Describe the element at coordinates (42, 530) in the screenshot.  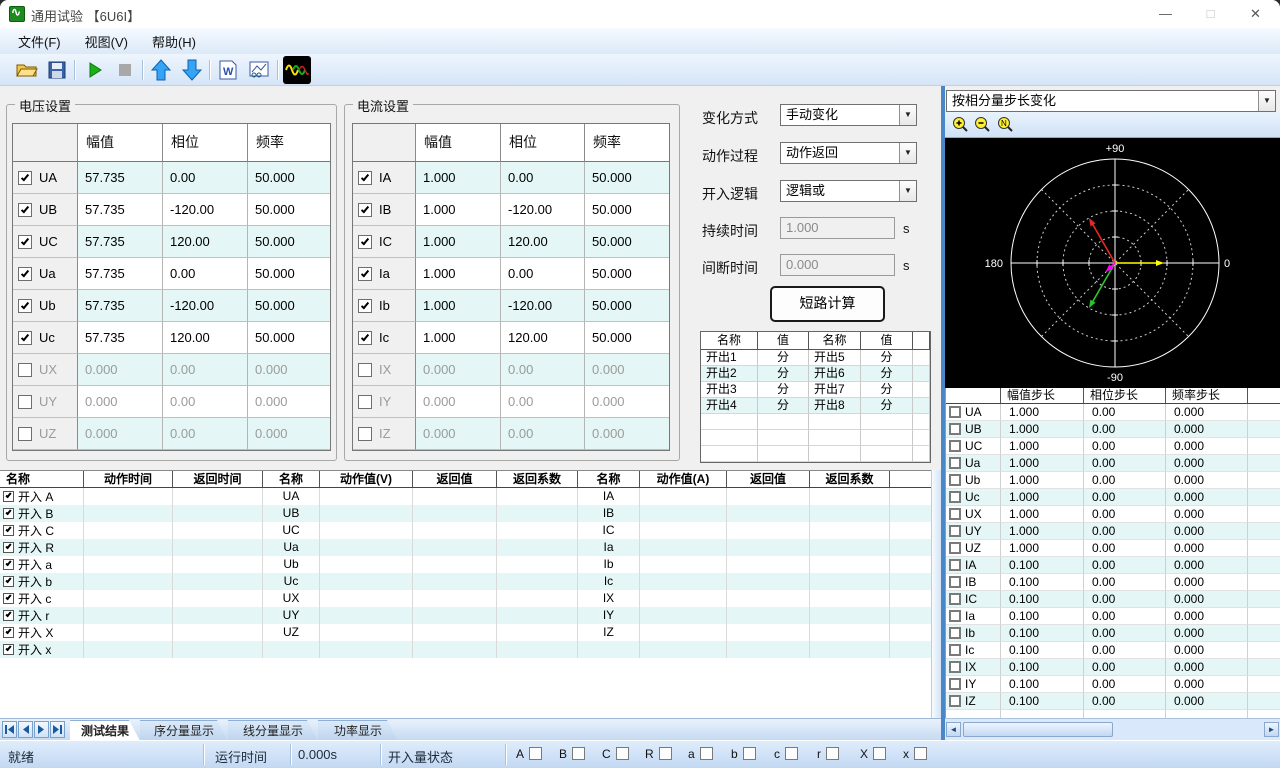
I see `din-cell: 开入 C` at that location.